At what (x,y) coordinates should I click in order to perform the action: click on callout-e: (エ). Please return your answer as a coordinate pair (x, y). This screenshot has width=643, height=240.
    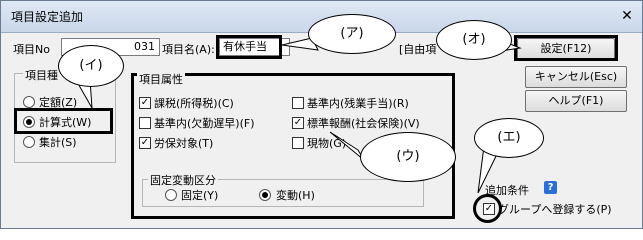
    Looking at the image, I should click on (509, 138).